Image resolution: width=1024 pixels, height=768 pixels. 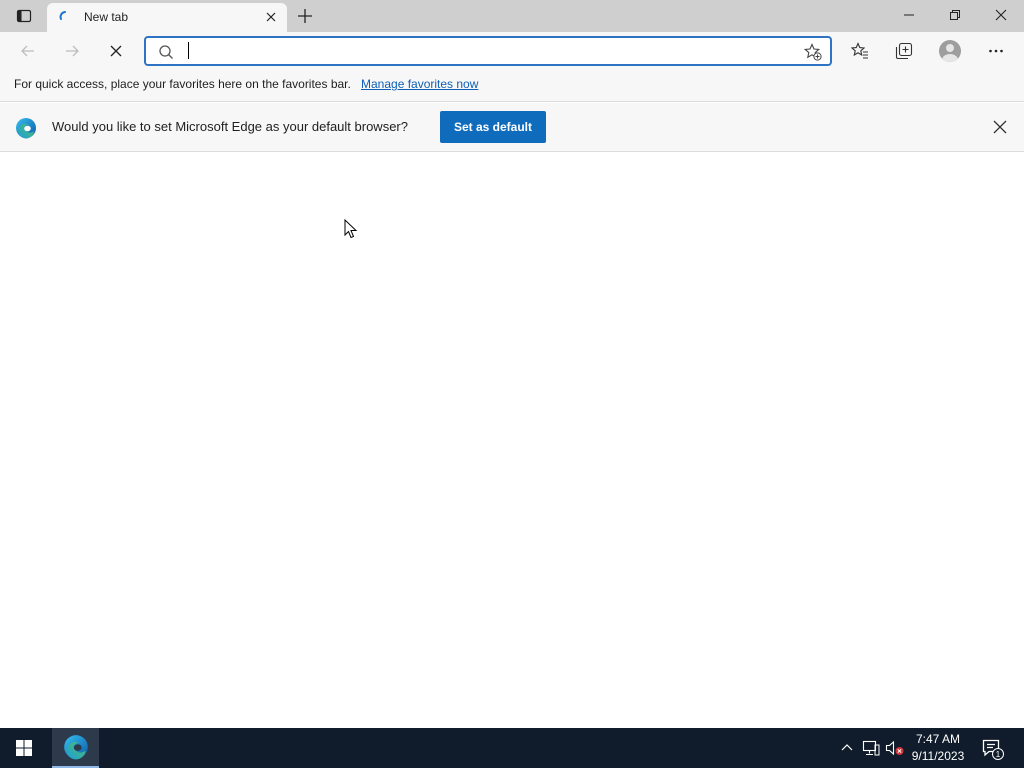 I want to click on notification-count-badge: 1, so click(x=998, y=754).